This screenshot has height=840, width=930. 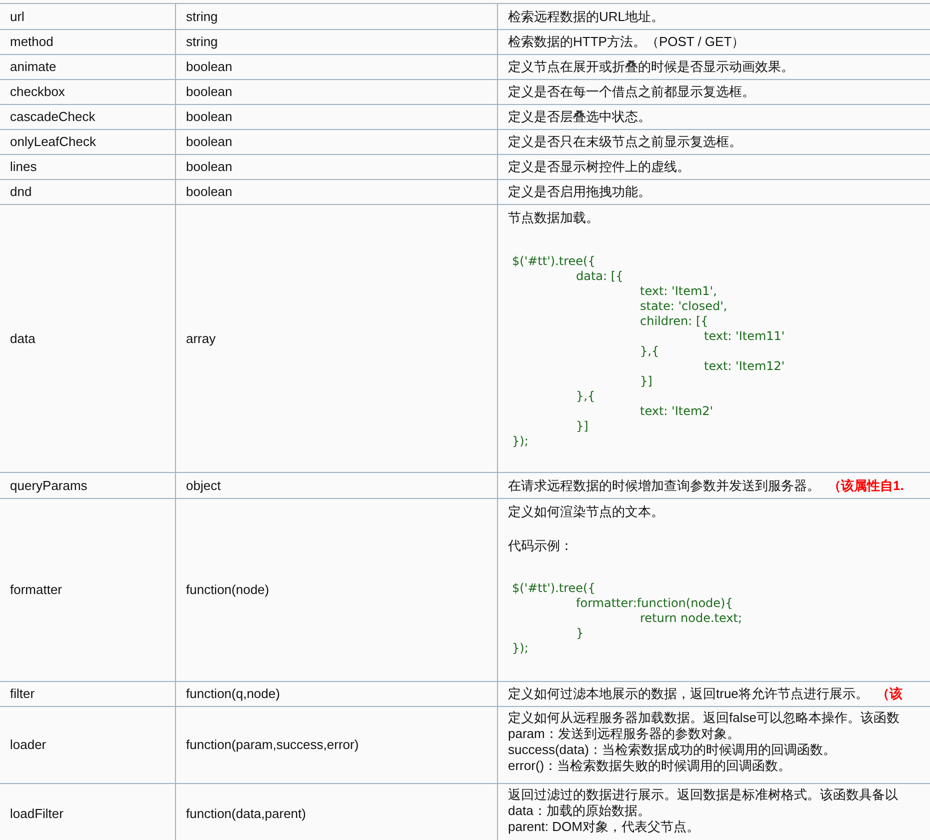 I want to click on property-name: method, so click(x=32, y=42).